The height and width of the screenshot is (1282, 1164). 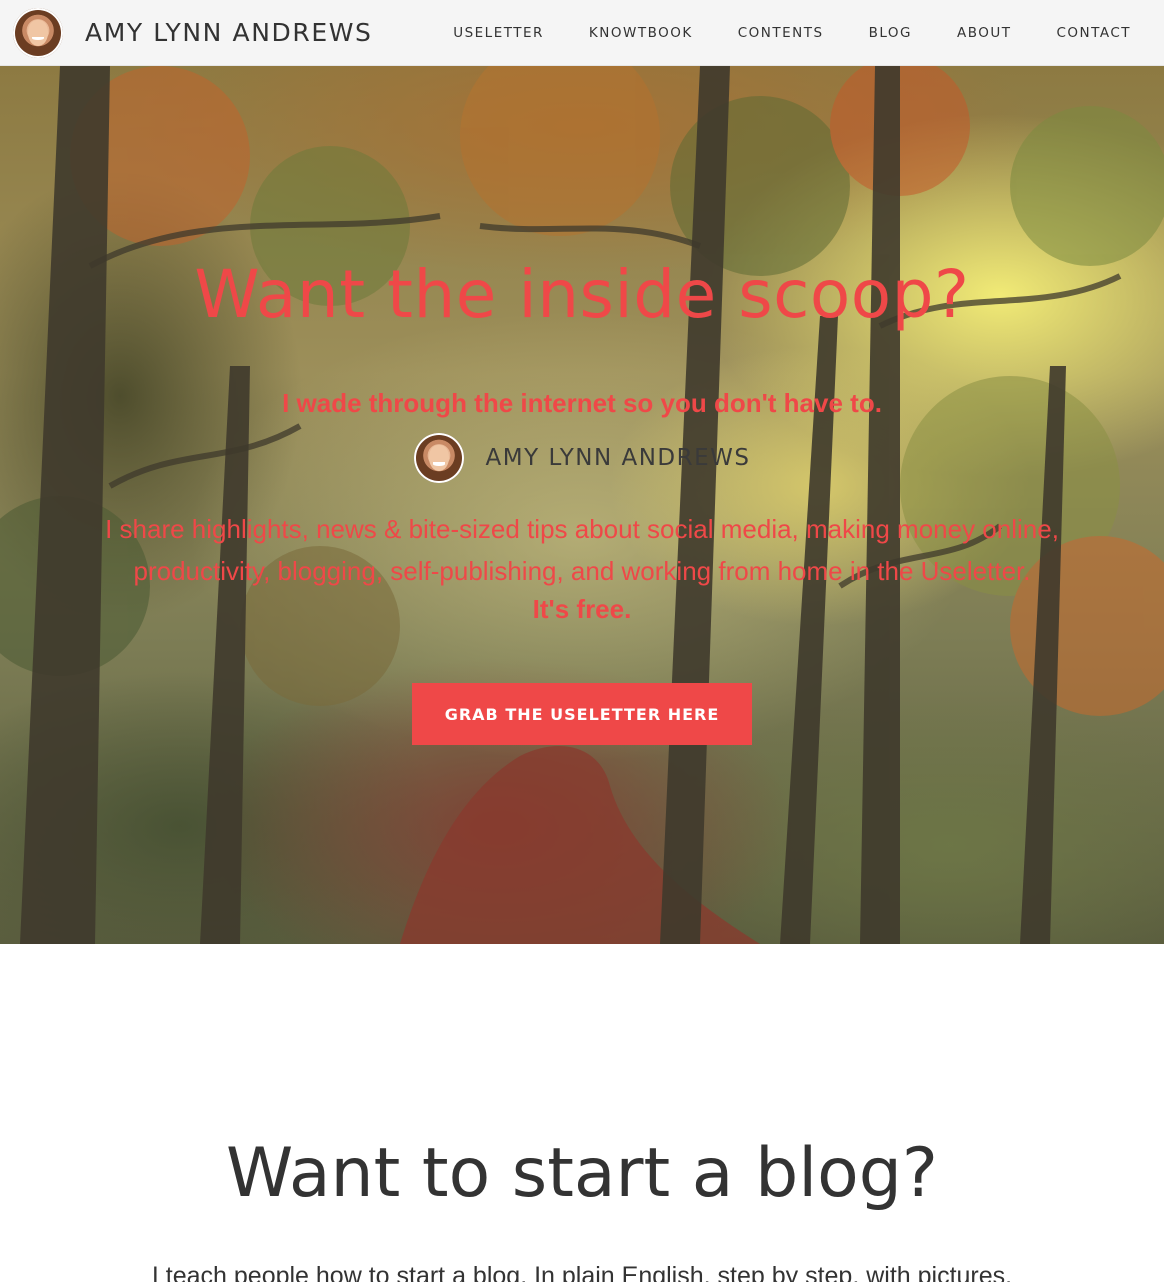 I want to click on nav-item-contact: CONTACT, so click(x=1093, y=33).